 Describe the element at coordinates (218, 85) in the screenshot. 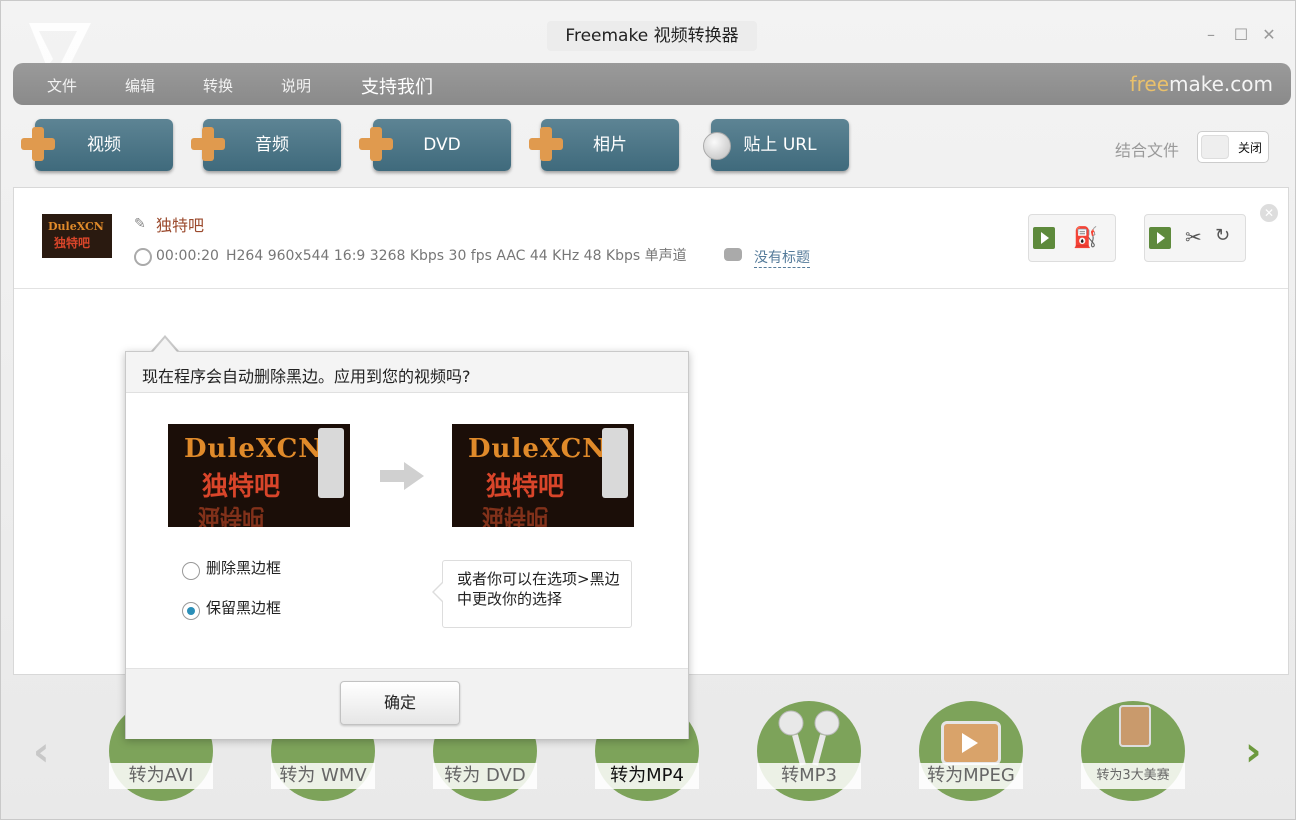

I see `menu-convert: 转换` at that location.